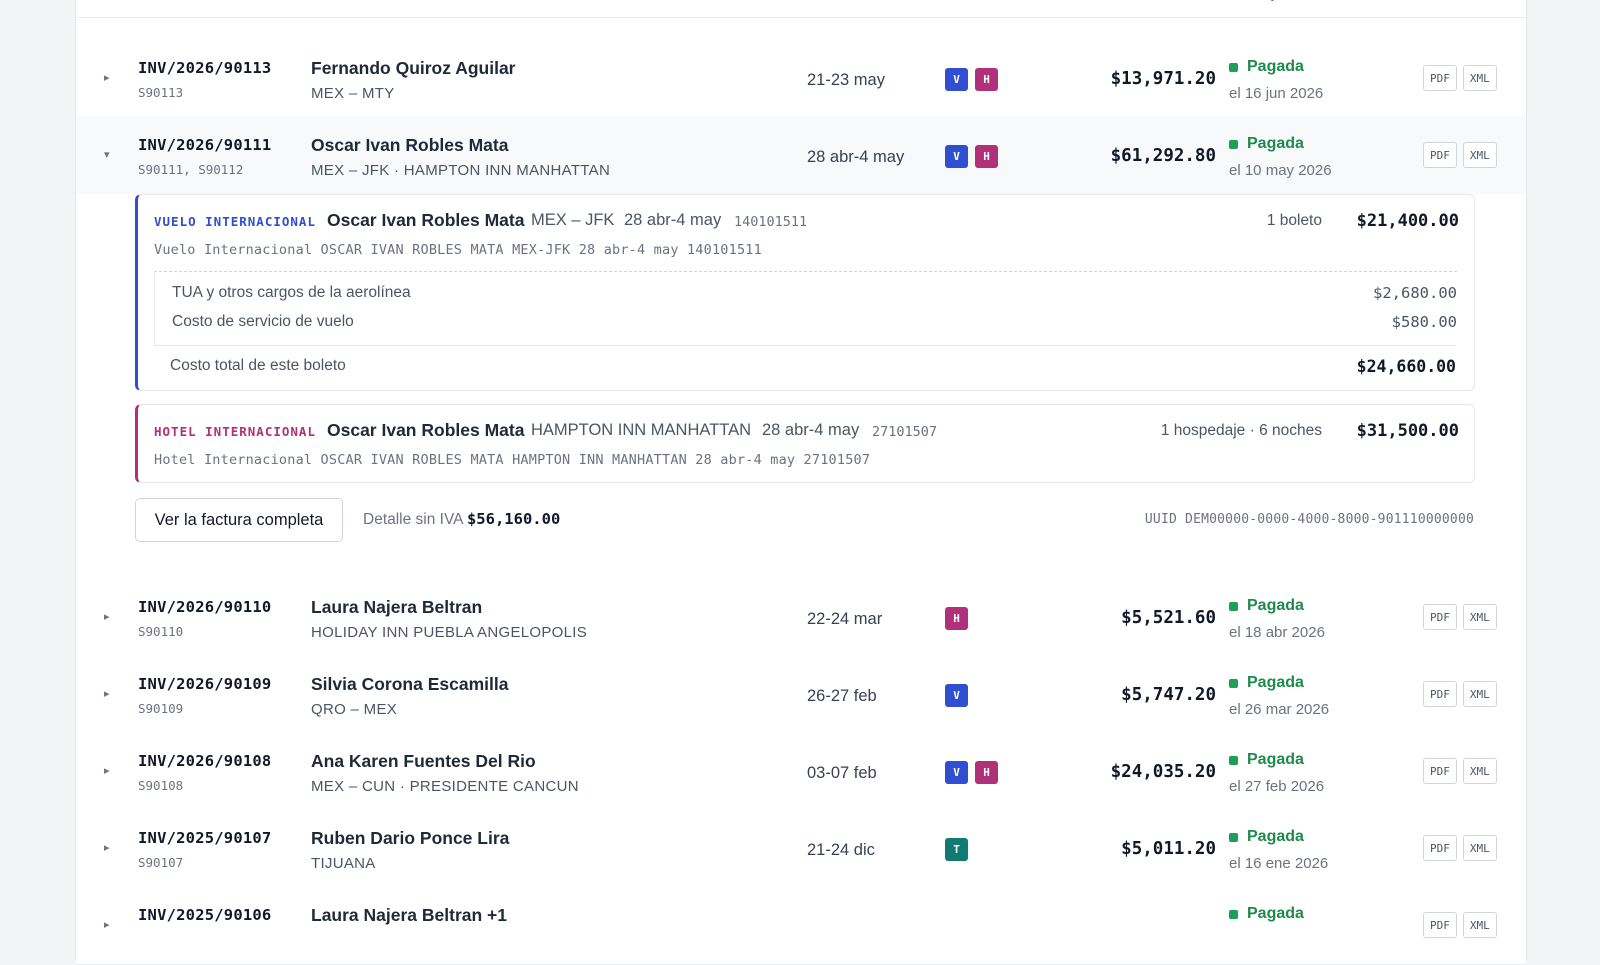  I want to click on traveler-name: Oscar Ivan Robles Mata, so click(410, 145).